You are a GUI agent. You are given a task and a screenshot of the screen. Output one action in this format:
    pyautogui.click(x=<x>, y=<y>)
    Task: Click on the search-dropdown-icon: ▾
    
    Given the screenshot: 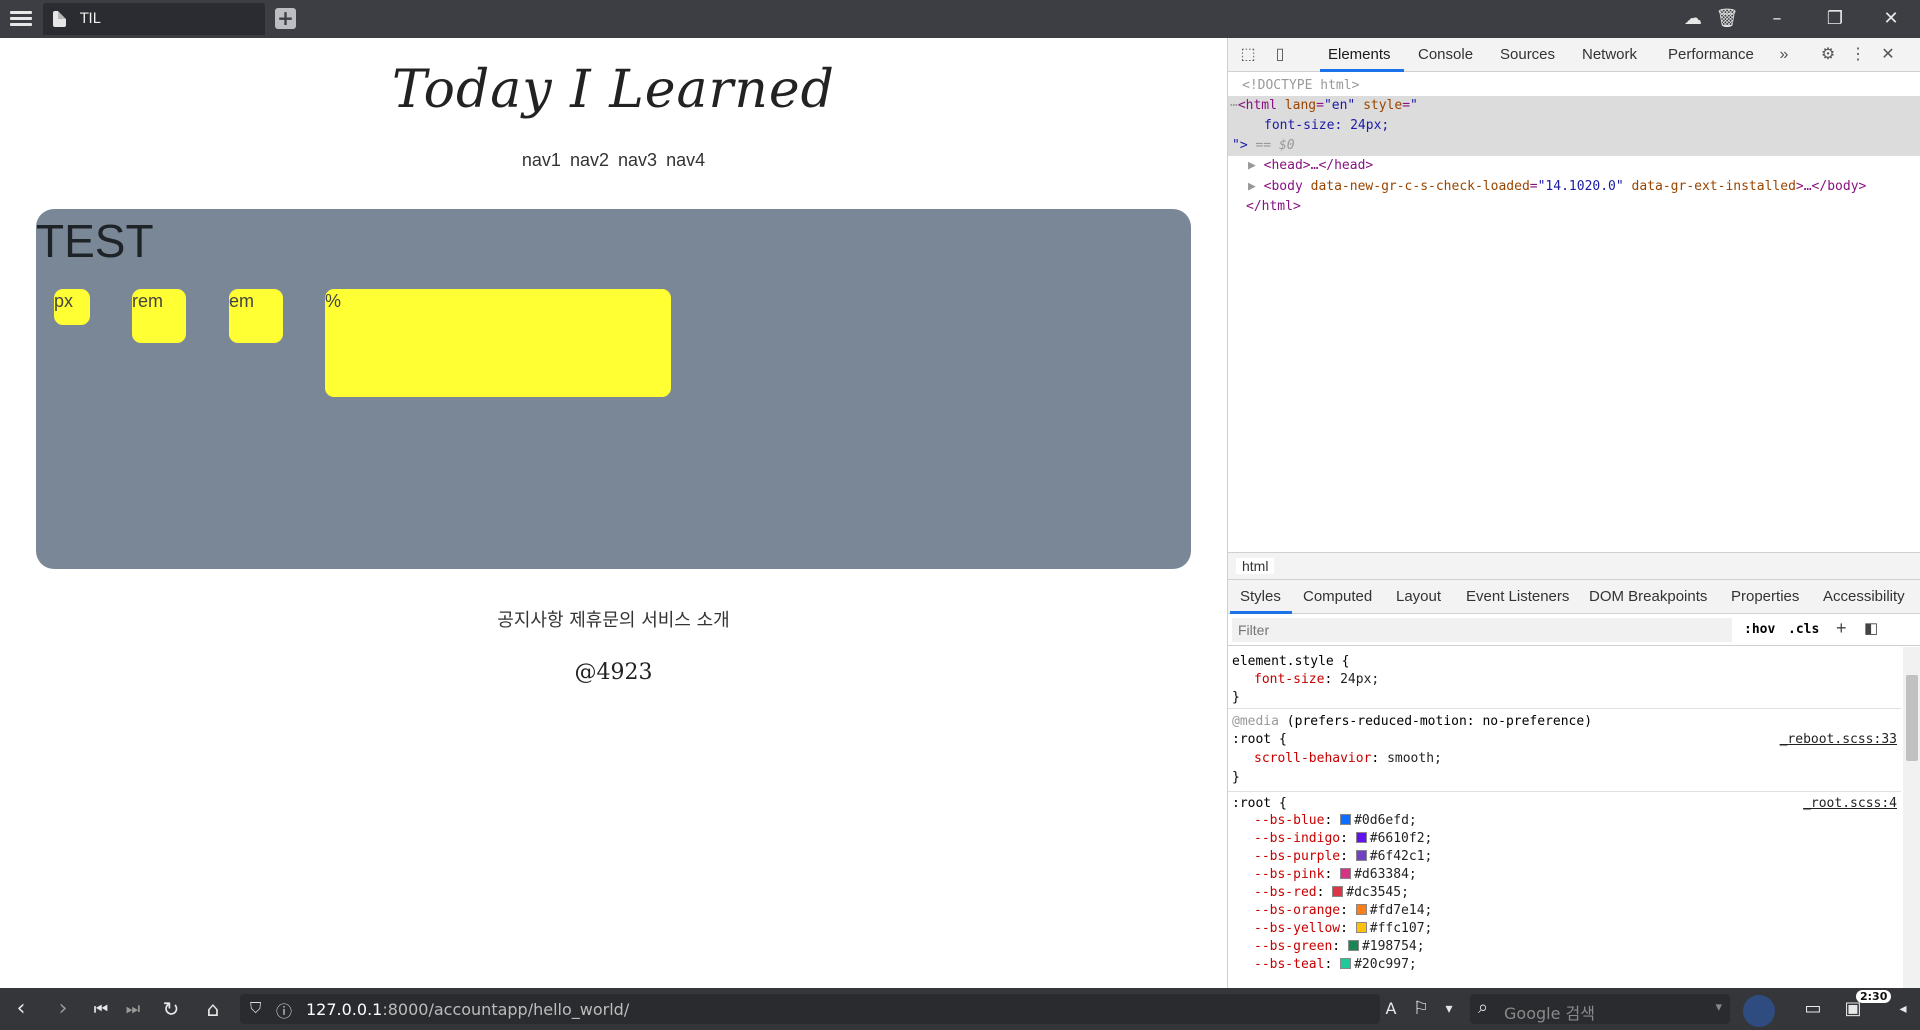 What is the action you would take?
    pyautogui.click(x=1718, y=1007)
    